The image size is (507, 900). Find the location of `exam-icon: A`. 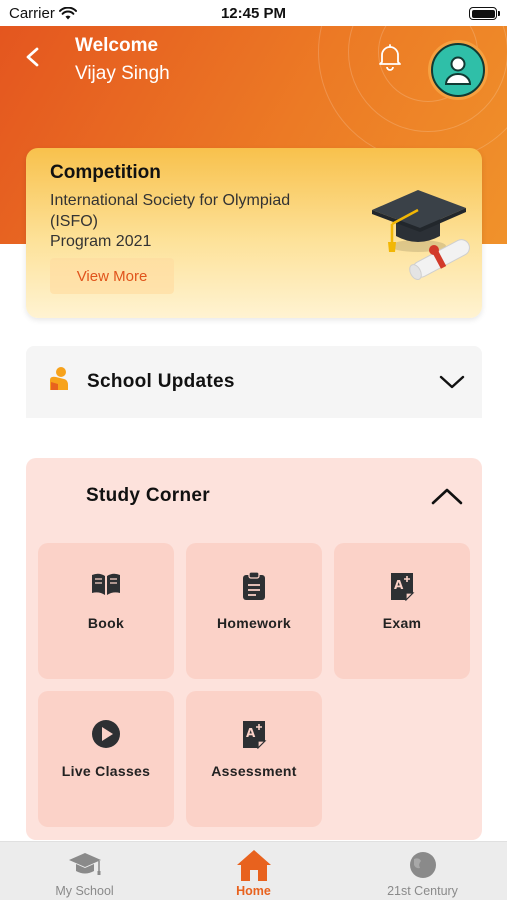

exam-icon: A is located at coordinates (403, 587).